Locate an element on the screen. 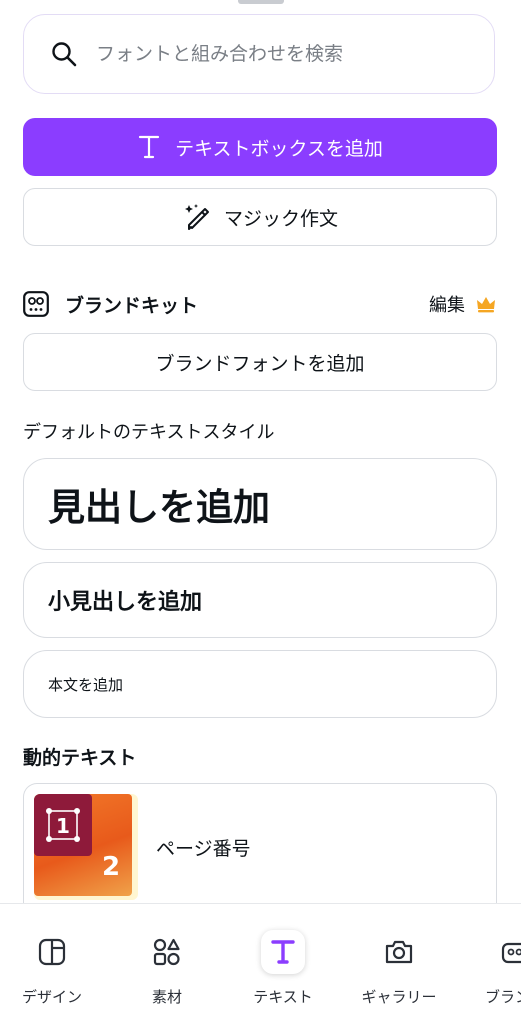 The width and height of the screenshot is (521, 1025). page-number-thumbnail: 1 2 is located at coordinates (86, 847).